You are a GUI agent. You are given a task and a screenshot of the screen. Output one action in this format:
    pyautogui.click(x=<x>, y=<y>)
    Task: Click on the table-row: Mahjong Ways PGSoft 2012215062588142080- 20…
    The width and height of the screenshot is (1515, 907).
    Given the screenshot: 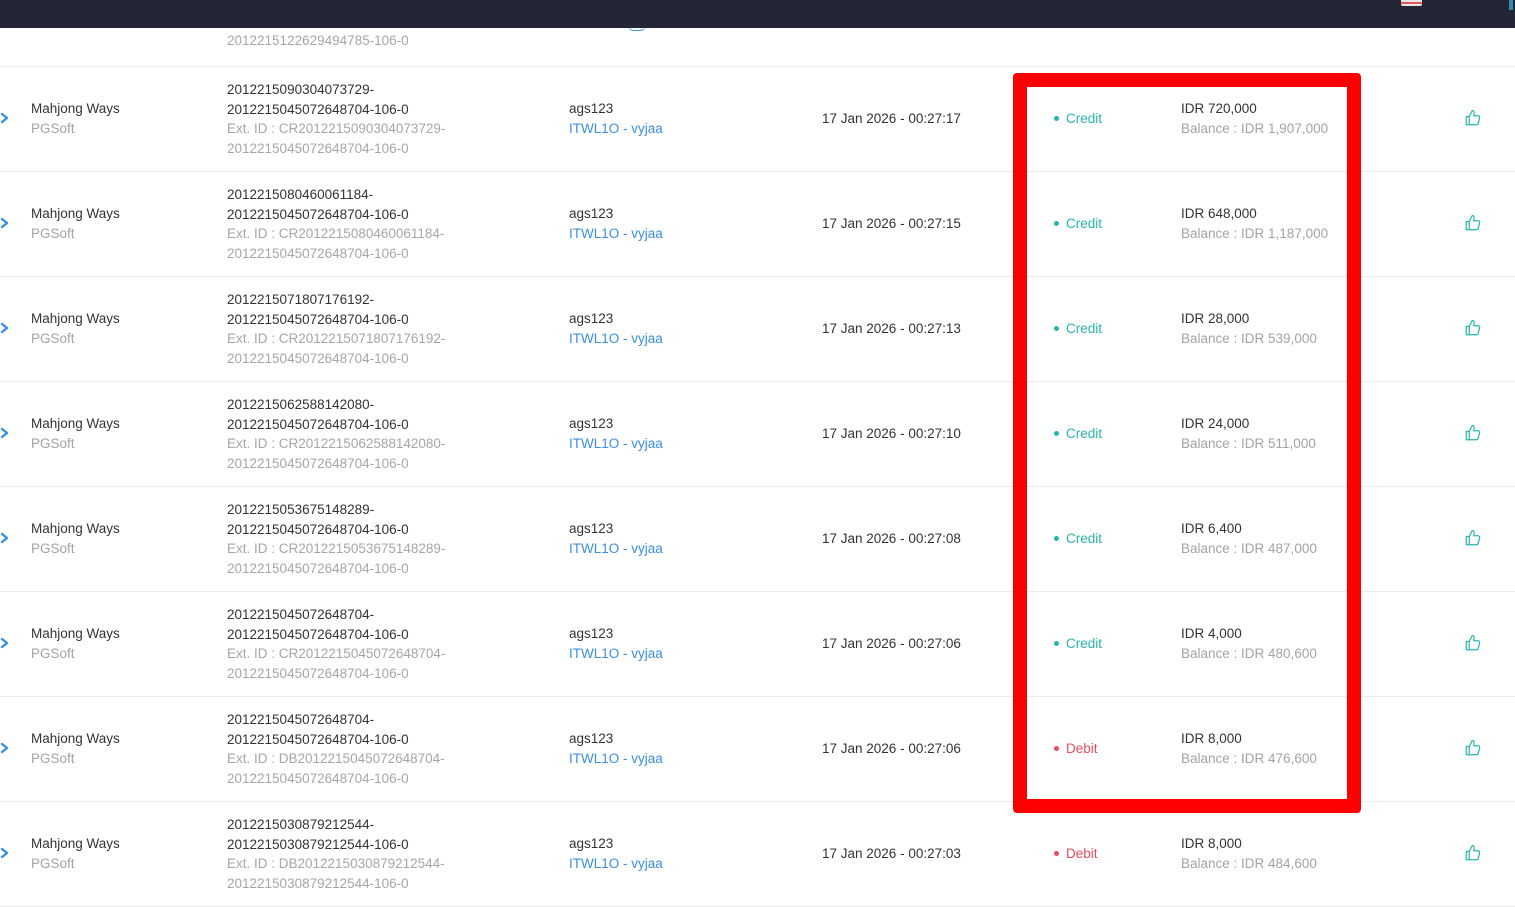 What is the action you would take?
    pyautogui.click(x=757, y=434)
    